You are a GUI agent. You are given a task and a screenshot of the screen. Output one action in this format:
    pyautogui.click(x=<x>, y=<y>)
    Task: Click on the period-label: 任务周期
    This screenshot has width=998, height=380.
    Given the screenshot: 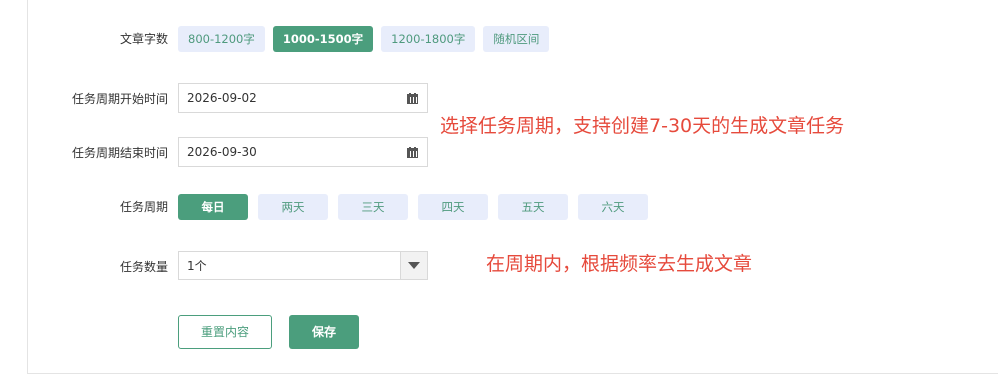 What is the action you would take?
    pyautogui.click(x=143, y=207)
    